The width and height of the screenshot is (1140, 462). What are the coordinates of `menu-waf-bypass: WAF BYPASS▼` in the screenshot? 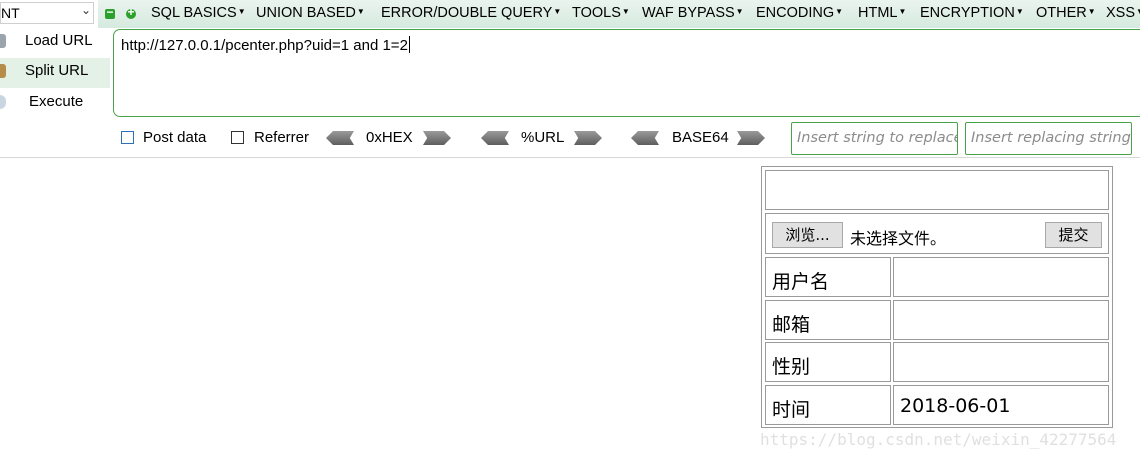 It's located at (693, 13).